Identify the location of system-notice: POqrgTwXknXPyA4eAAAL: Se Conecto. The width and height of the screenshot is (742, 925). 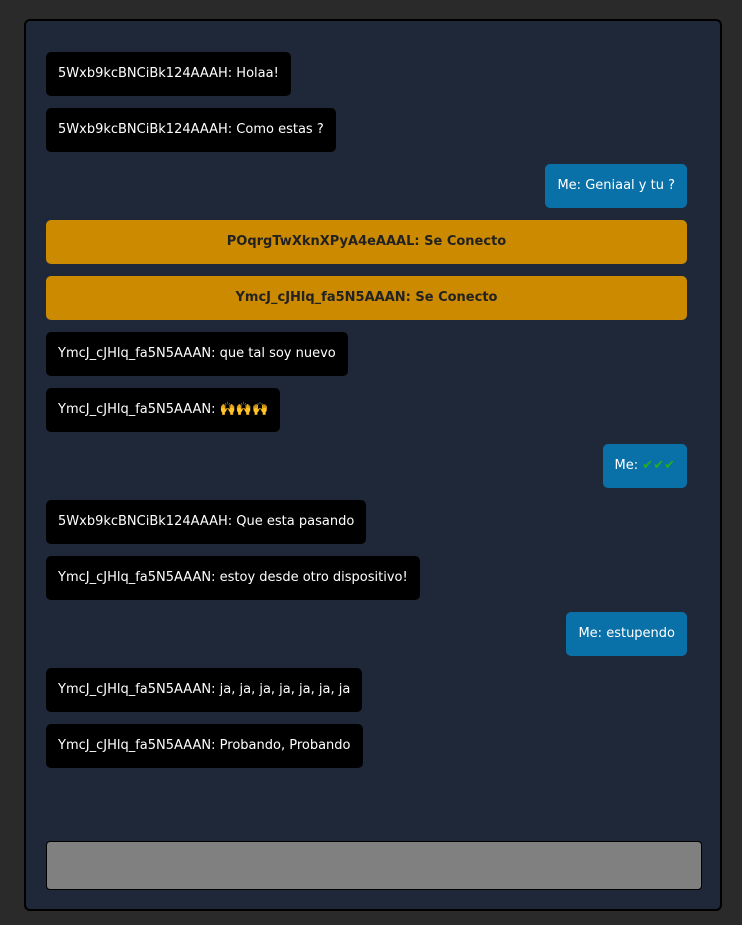
(366, 242).